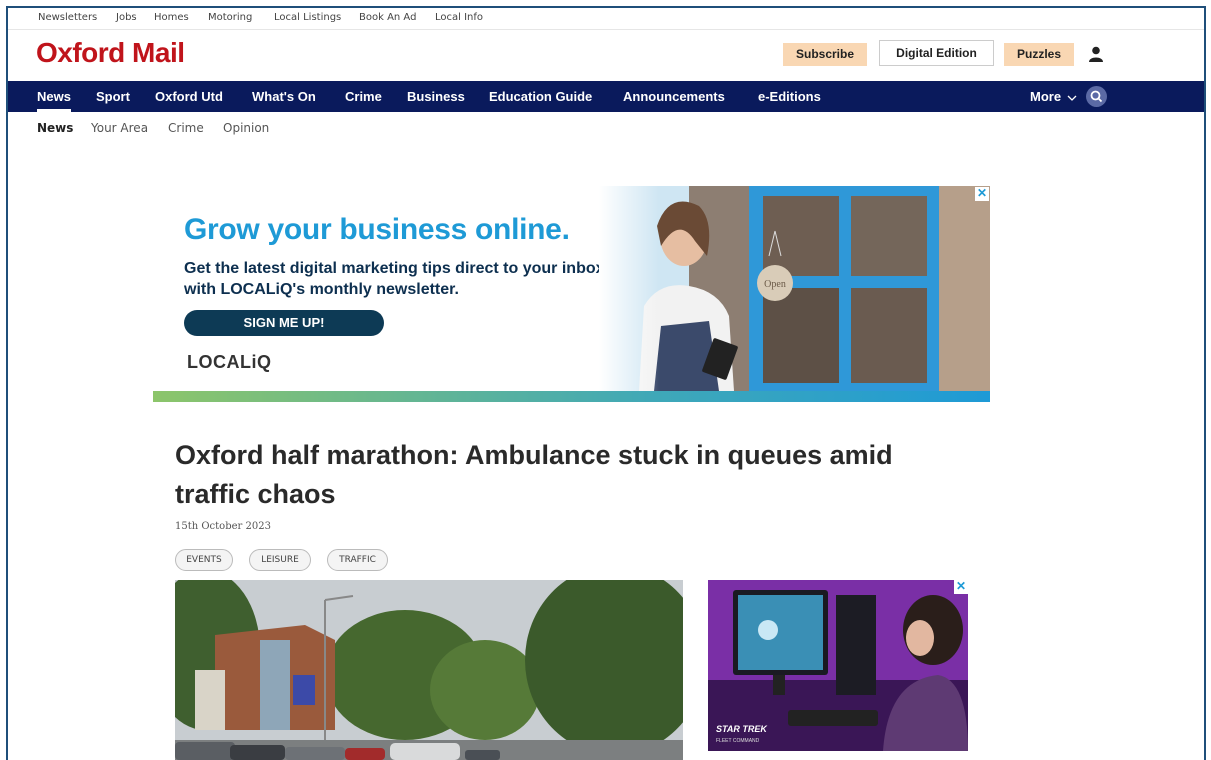  I want to click on advert-close-icon: ✕, so click(982, 194).